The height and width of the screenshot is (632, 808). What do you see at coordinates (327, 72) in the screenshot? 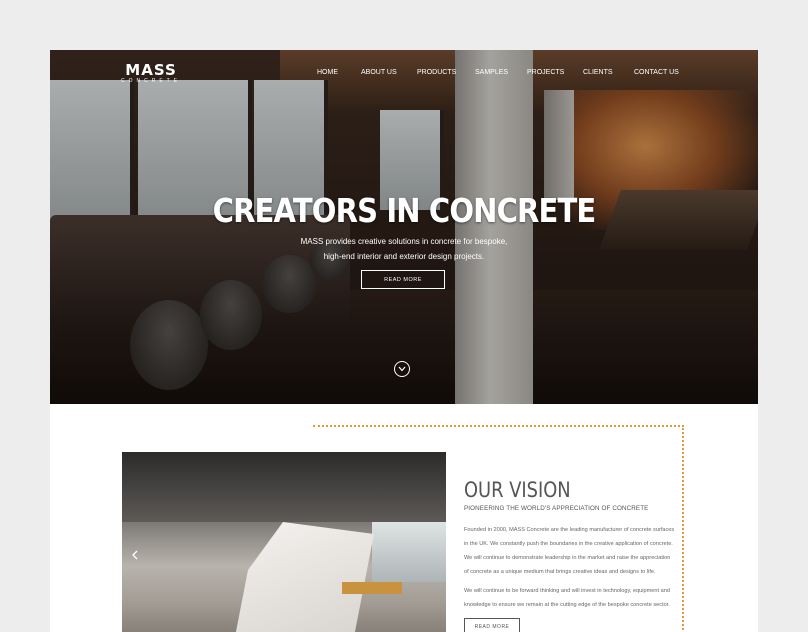
I see `nav-home: HOME` at bounding box center [327, 72].